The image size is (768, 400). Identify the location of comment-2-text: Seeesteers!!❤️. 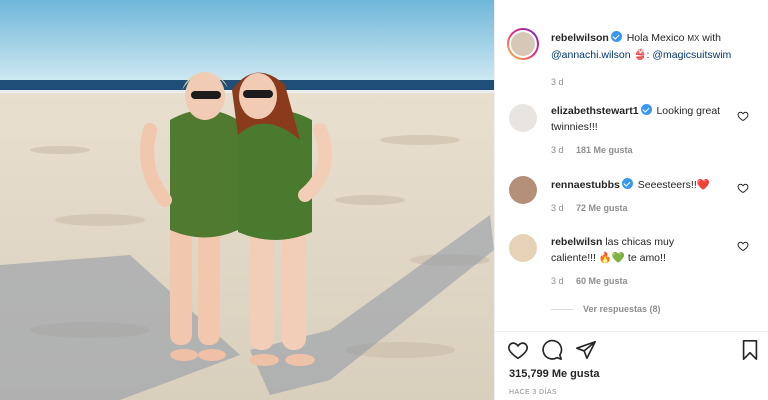
(673, 185).